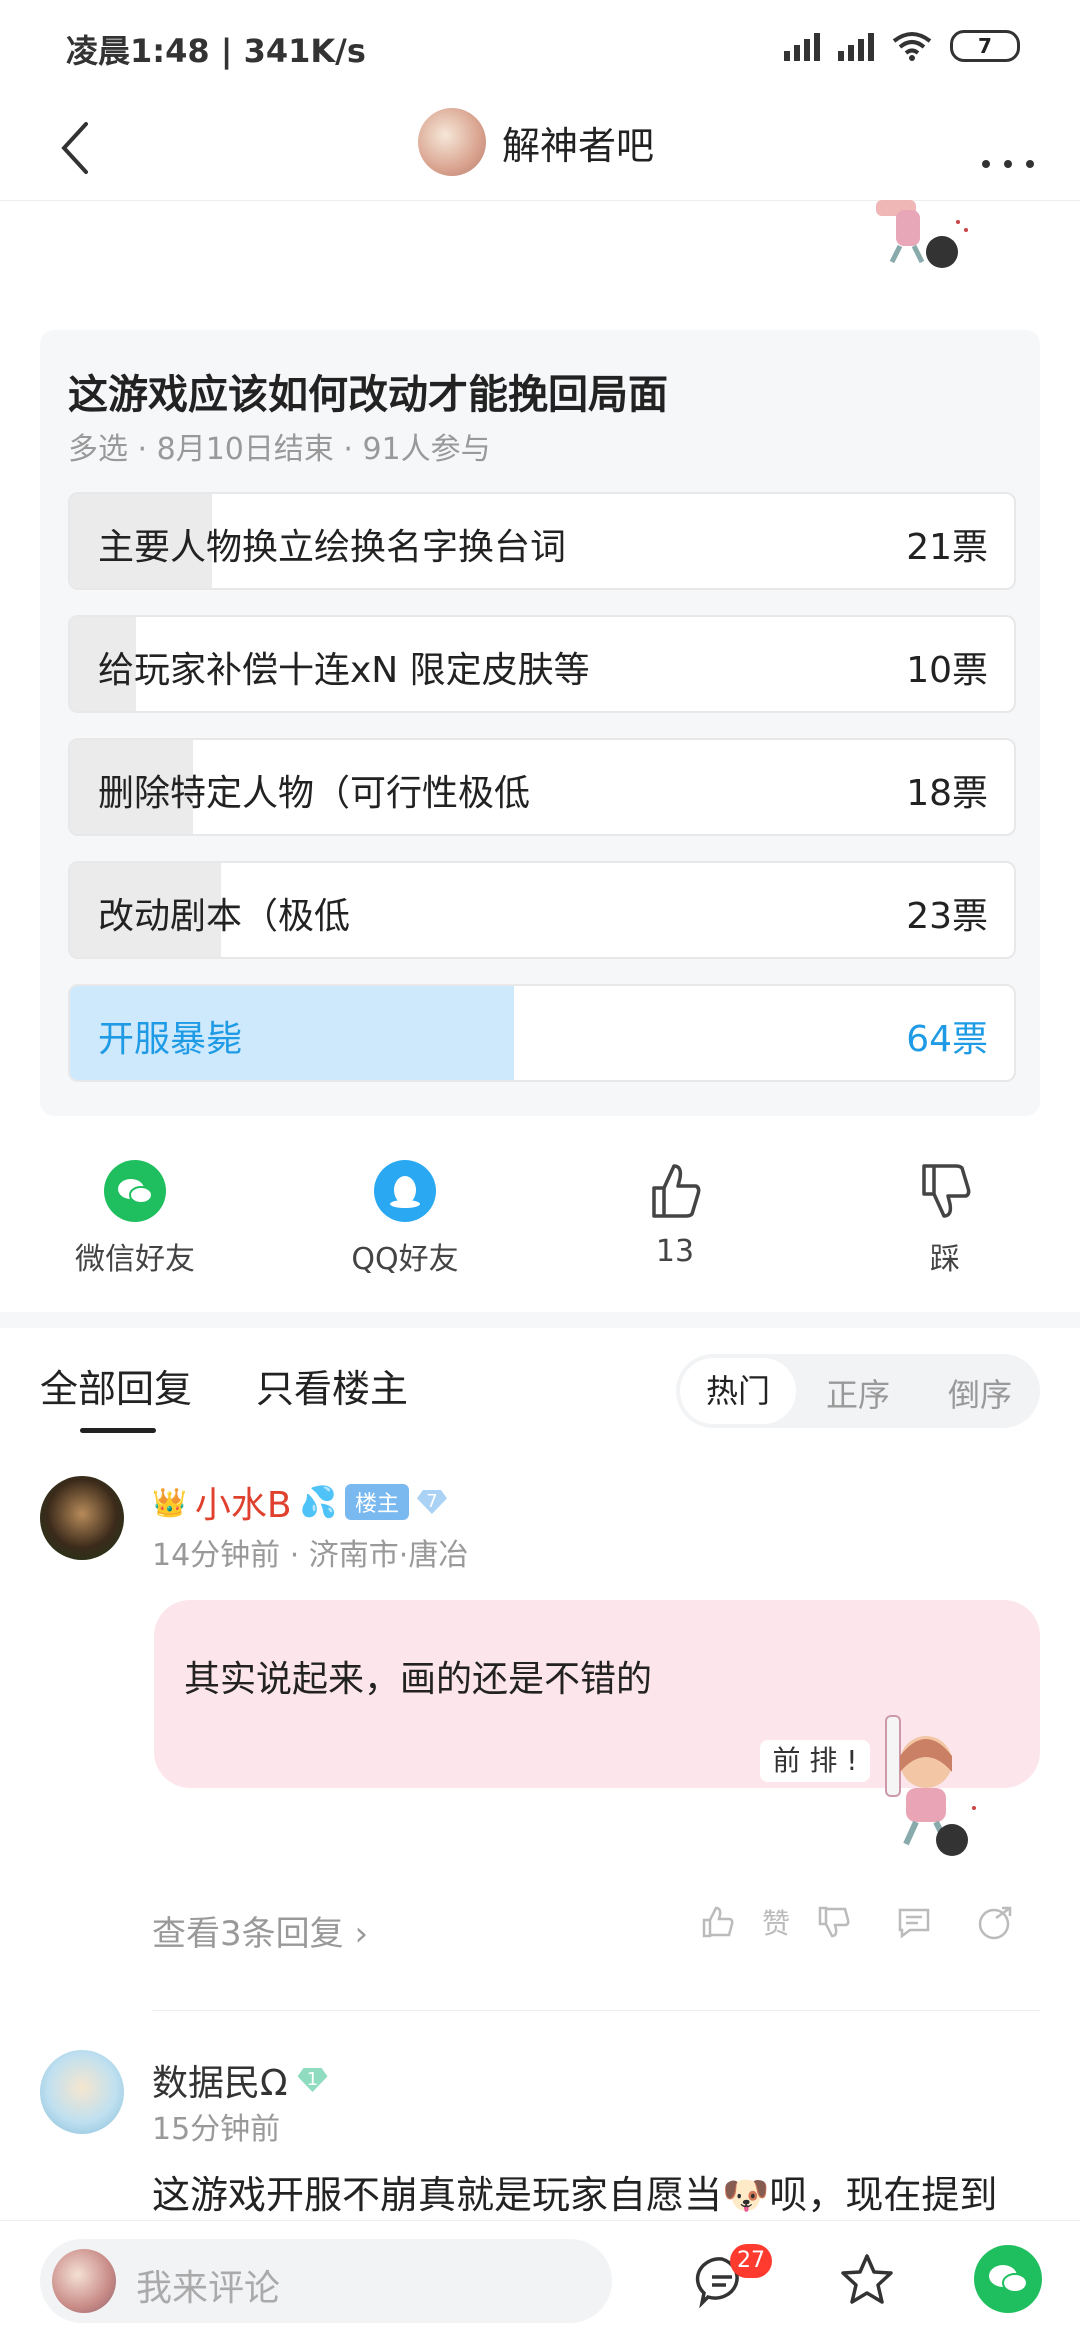  I want to click on chevron-right-icon: ›, so click(361, 1934).